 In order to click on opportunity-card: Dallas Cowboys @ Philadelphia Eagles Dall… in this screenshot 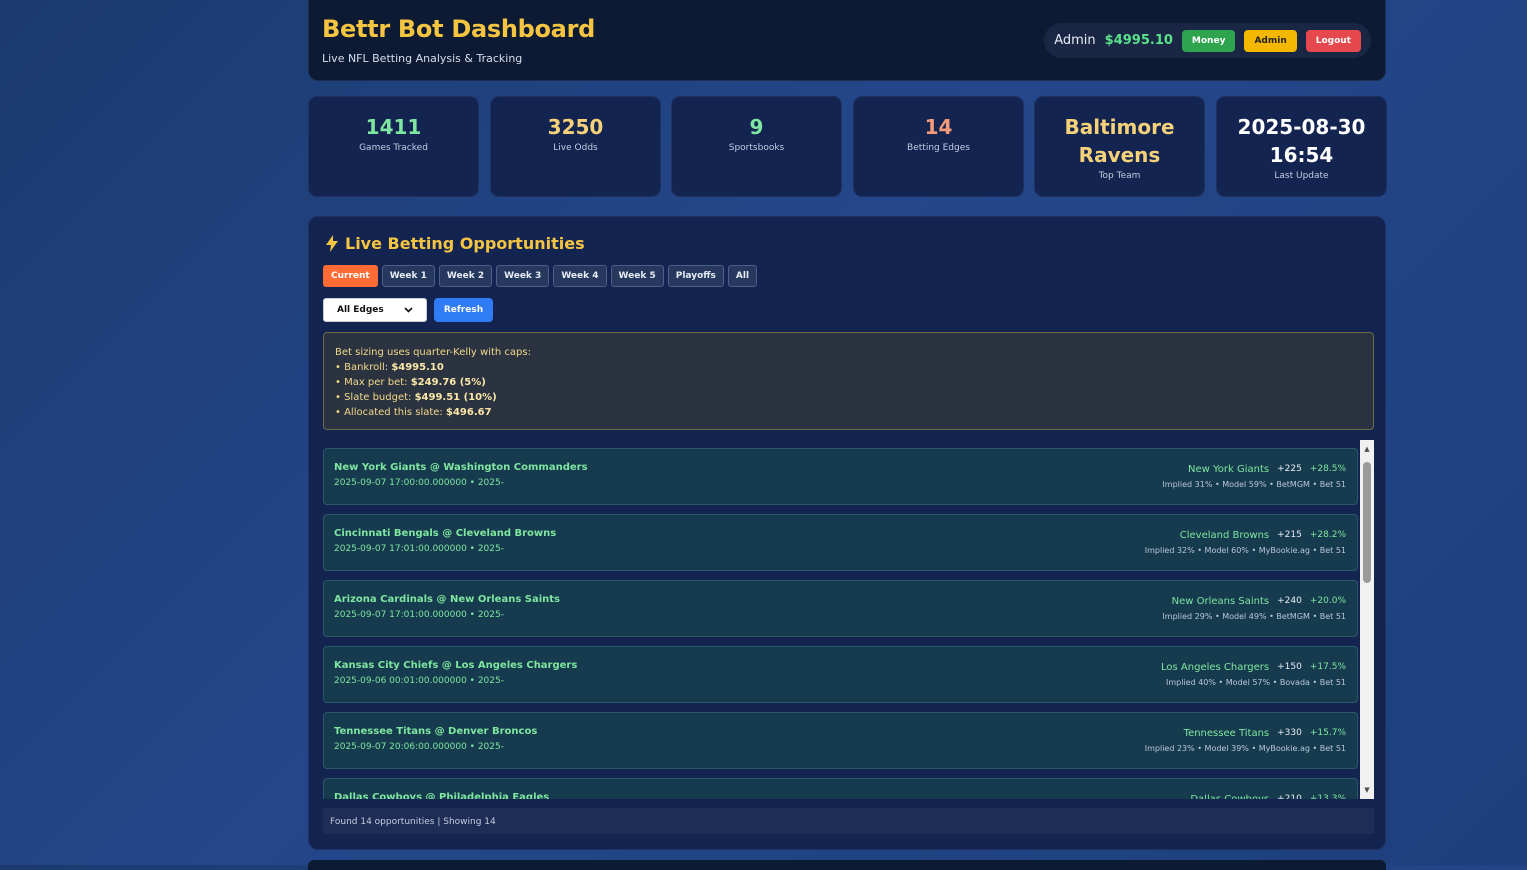, I will do `click(840, 788)`.